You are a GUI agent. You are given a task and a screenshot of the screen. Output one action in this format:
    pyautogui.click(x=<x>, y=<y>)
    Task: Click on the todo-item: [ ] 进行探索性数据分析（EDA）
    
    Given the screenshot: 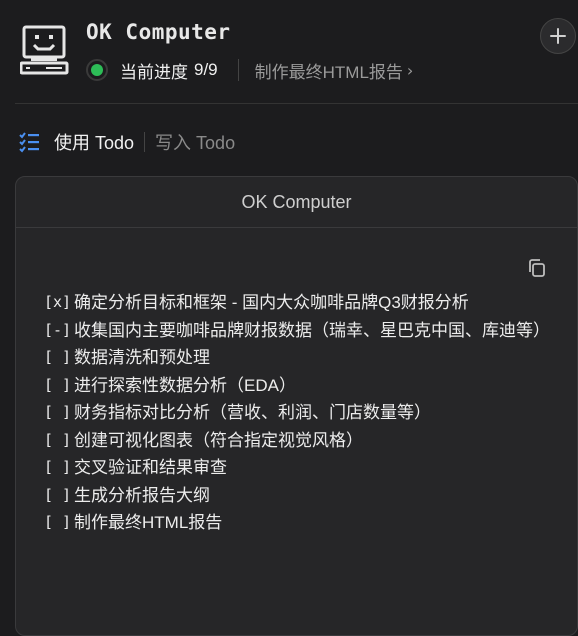 What is the action you would take?
    pyautogui.click(x=294, y=386)
    